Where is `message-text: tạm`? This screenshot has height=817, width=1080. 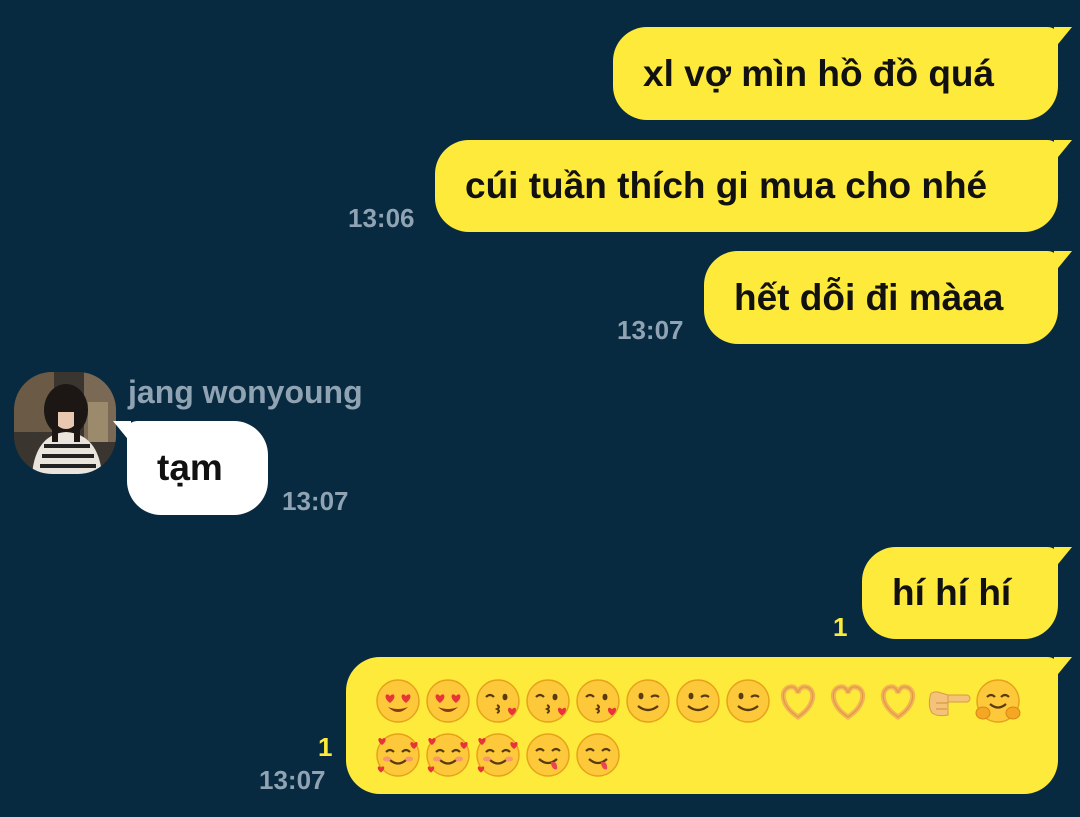
message-text: tạm is located at coordinates (190, 467).